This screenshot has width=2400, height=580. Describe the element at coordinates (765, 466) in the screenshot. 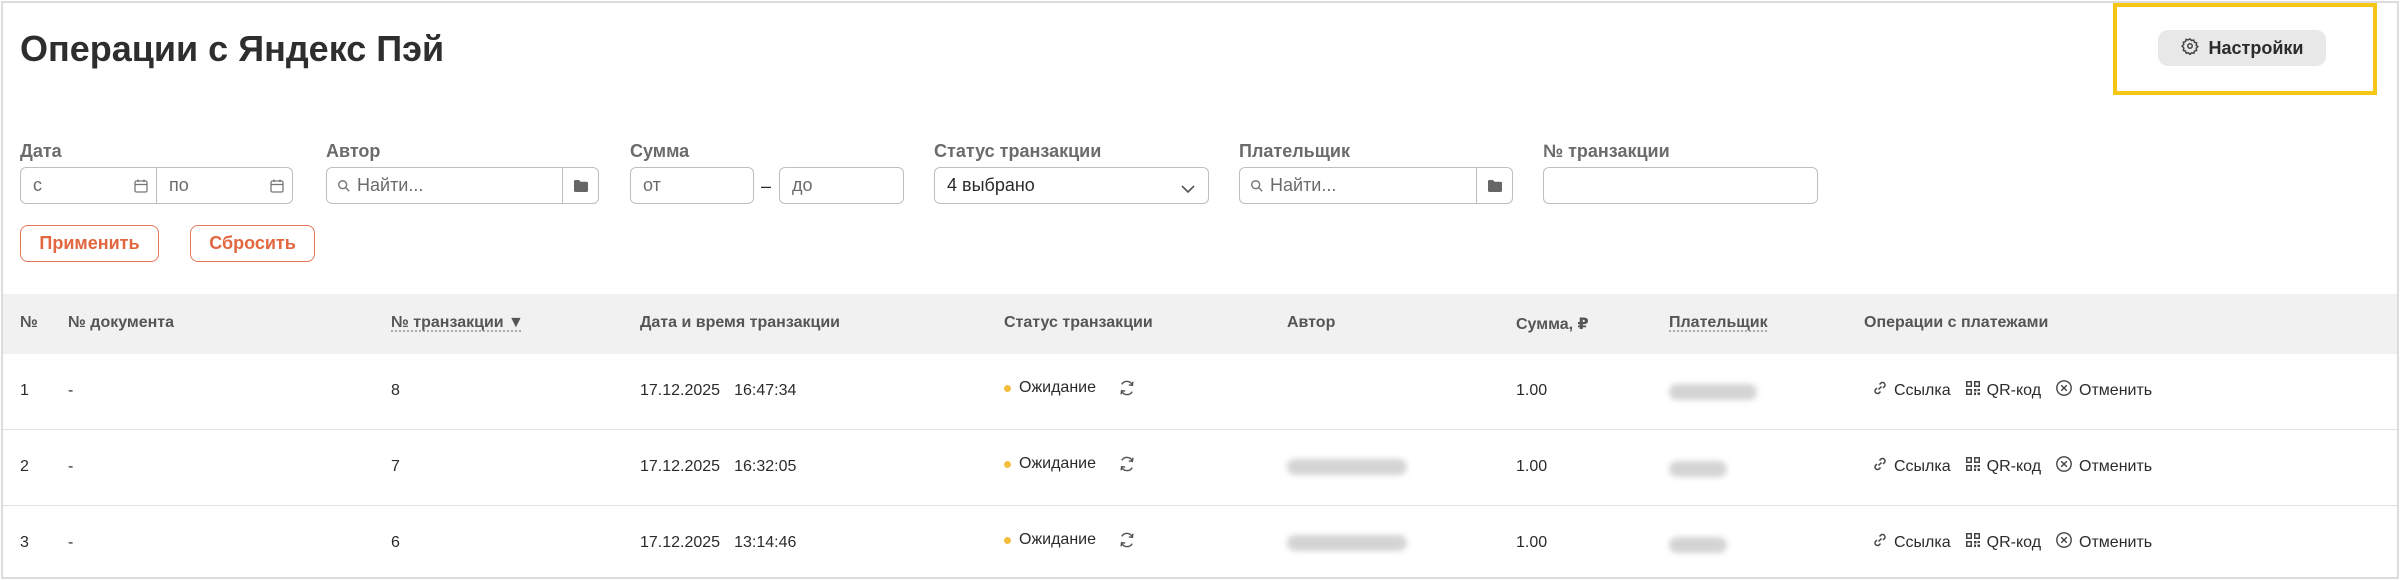

I see `row-time: 16:32:05` at that location.